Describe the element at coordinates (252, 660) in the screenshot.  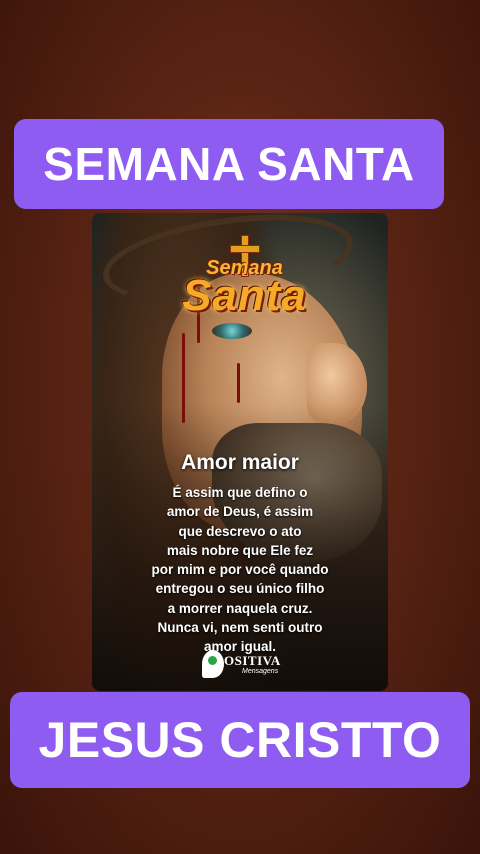
I see `brand-name: OSITIVA` at that location.